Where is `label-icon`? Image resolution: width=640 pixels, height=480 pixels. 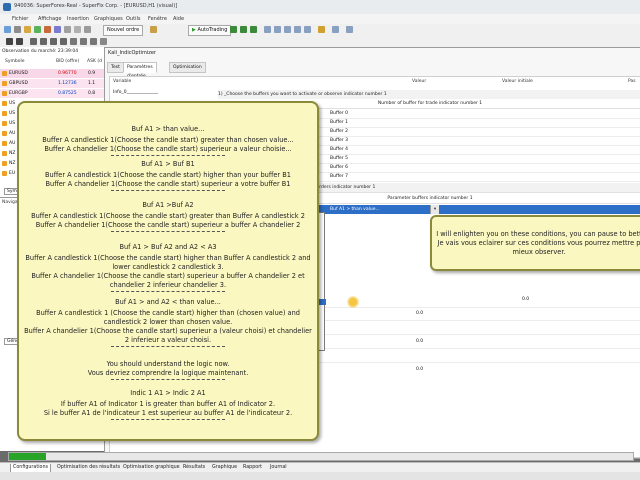 label-icon is located at coordinates (93, 41).